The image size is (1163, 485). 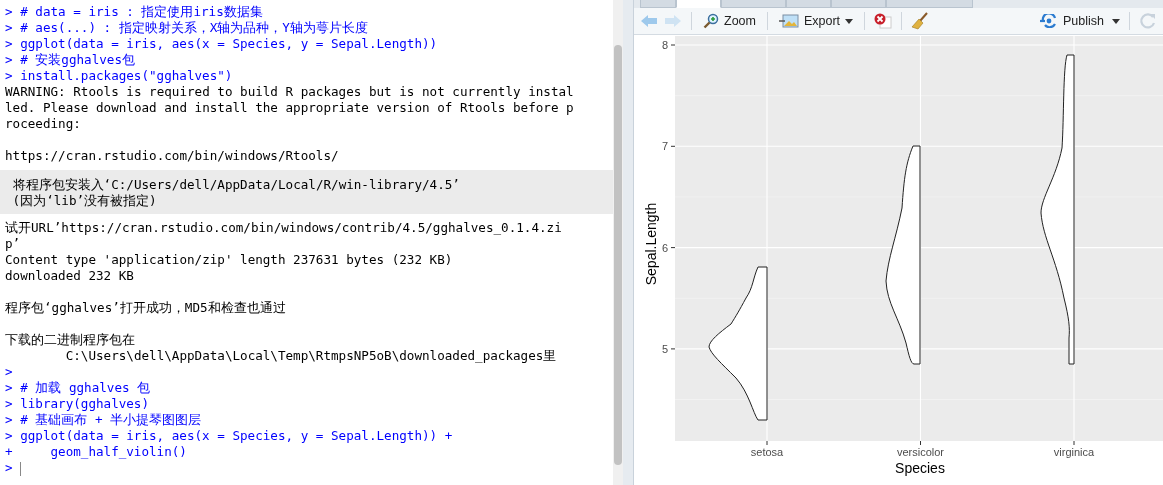 I want to click on y-axis-label: 6, so click(x=664, y=247).